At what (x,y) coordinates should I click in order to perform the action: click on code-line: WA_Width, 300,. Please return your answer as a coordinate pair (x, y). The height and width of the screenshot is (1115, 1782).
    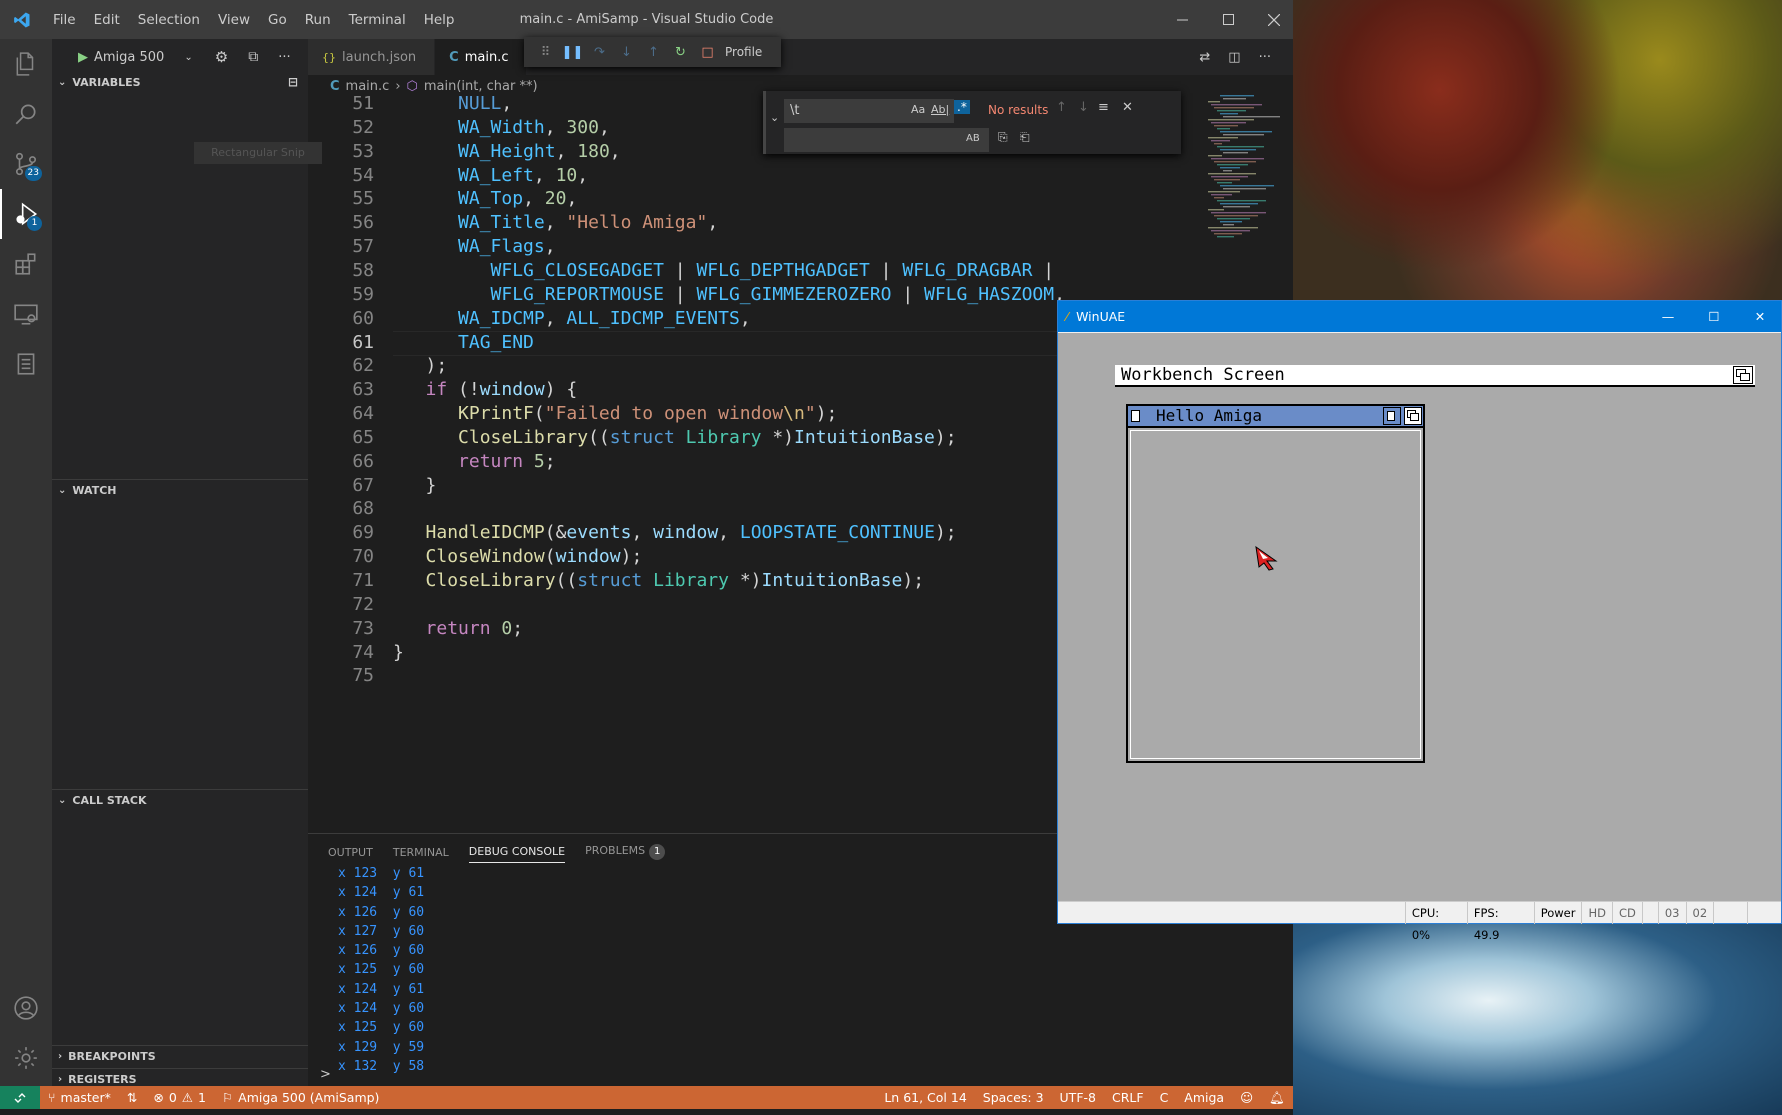
    Looking at the image, I should click on (501, 127).